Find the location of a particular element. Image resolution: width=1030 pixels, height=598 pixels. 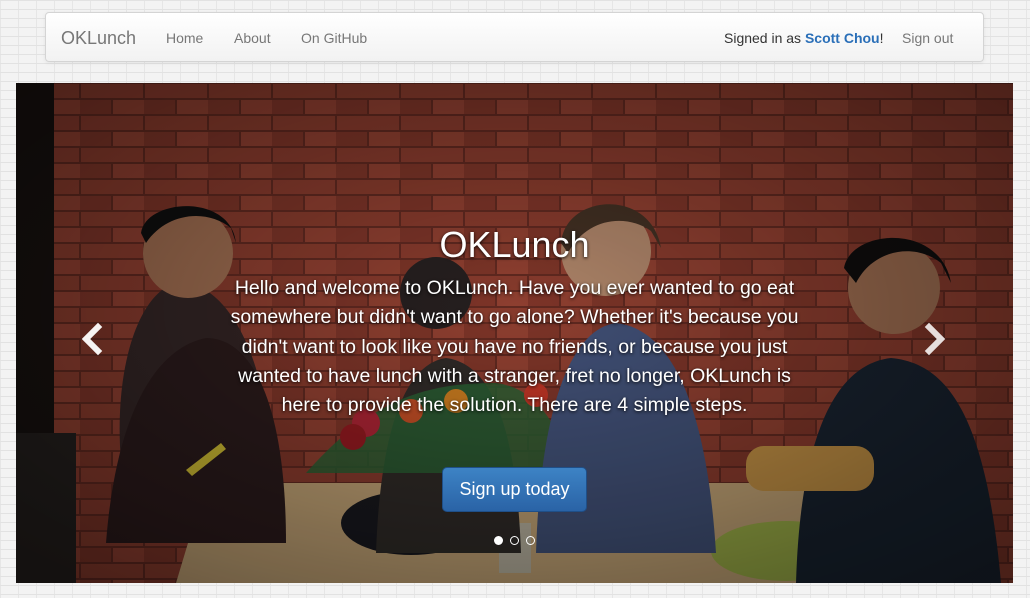

carousel-next-control is located at coordinates (934, 339).